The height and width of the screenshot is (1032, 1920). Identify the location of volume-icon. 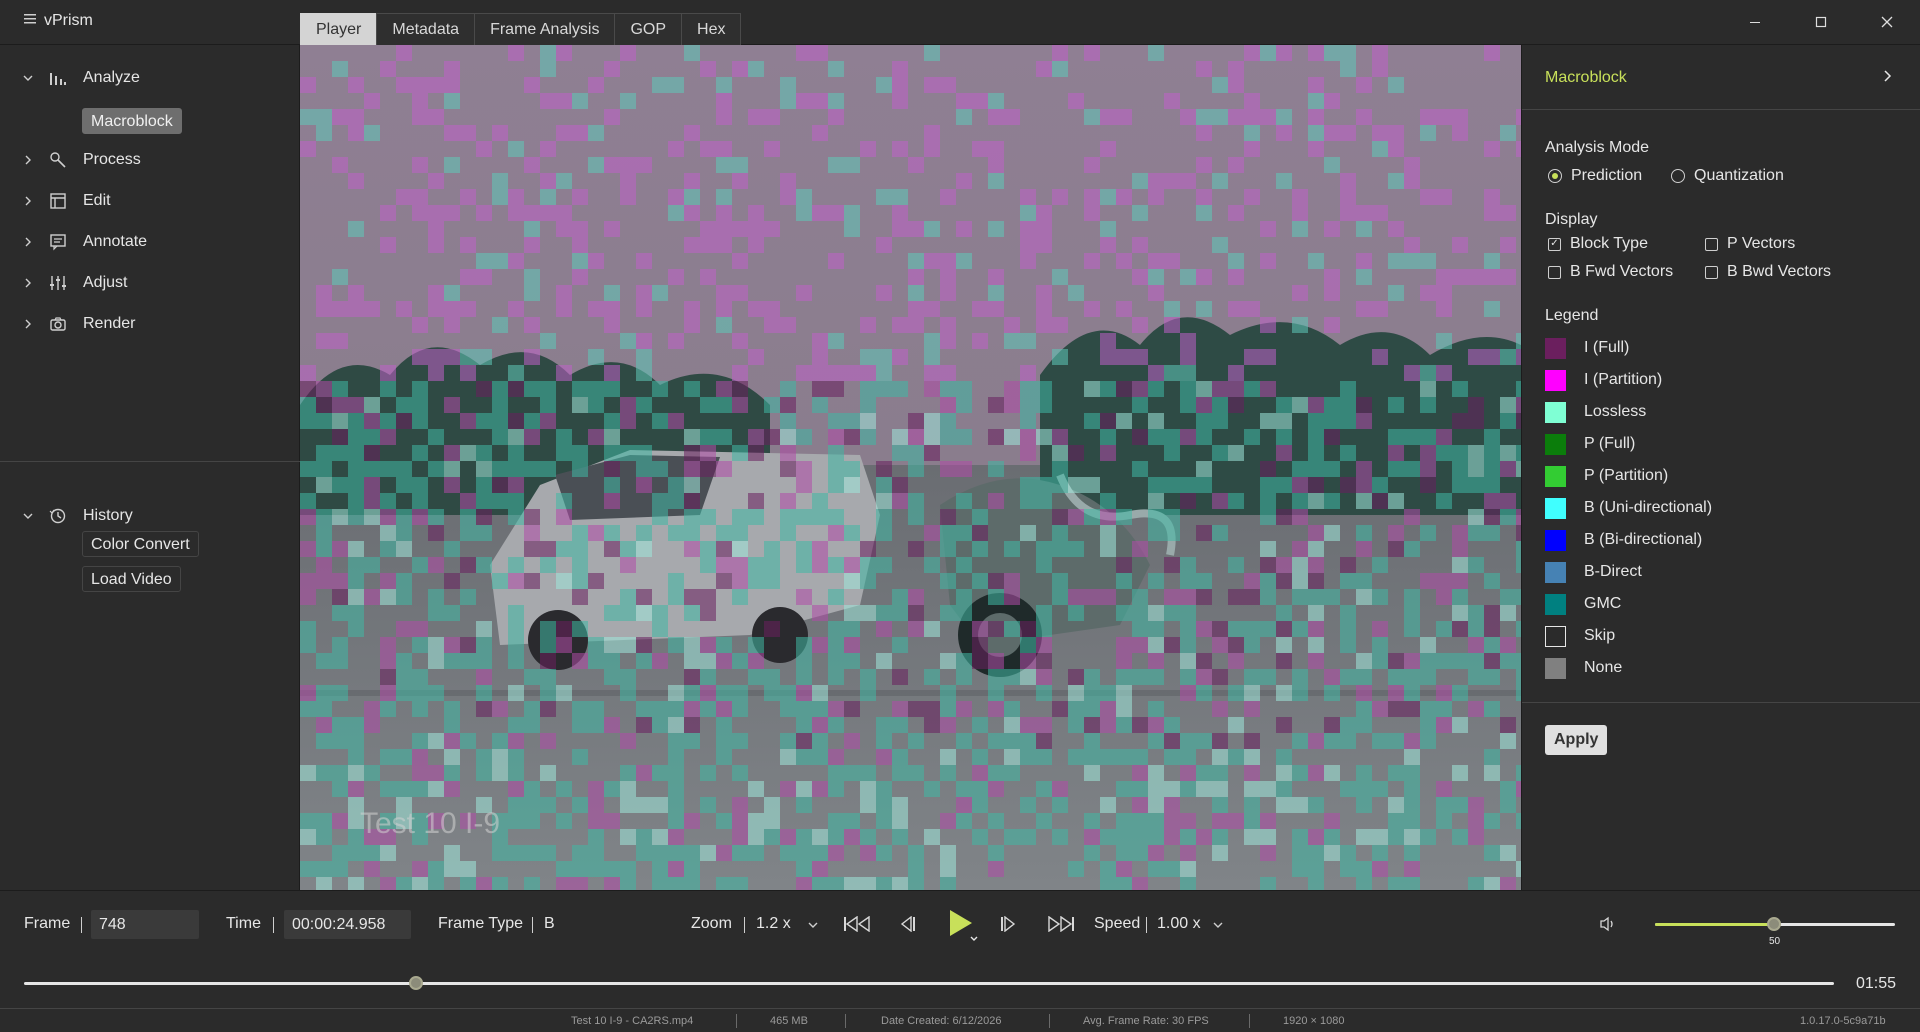
(1606, 924).